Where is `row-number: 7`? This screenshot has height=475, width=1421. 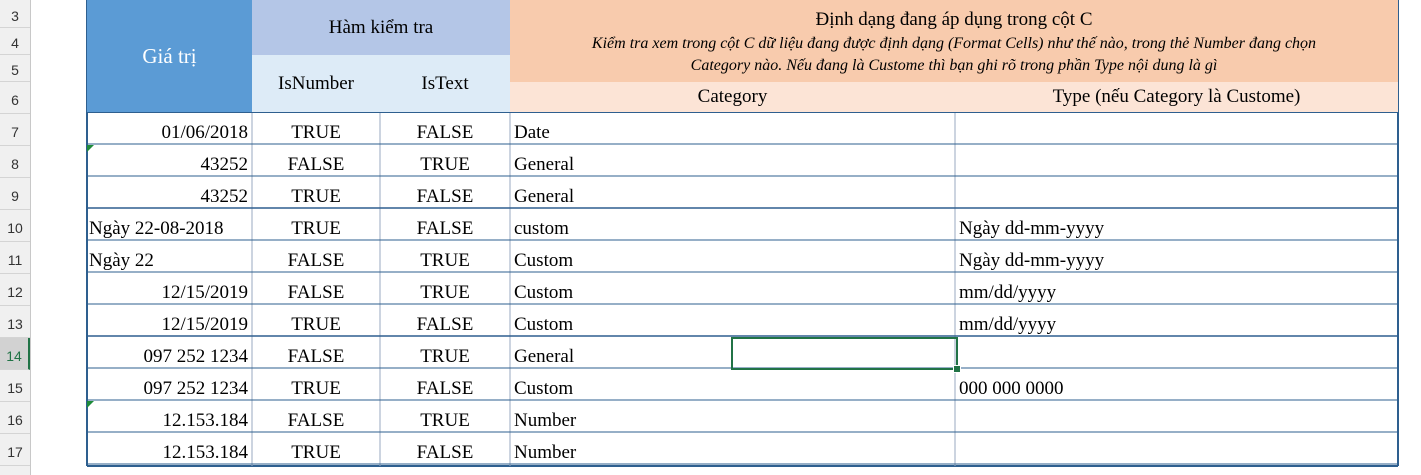
row-number: 7 is located at coordinates (15, 130).